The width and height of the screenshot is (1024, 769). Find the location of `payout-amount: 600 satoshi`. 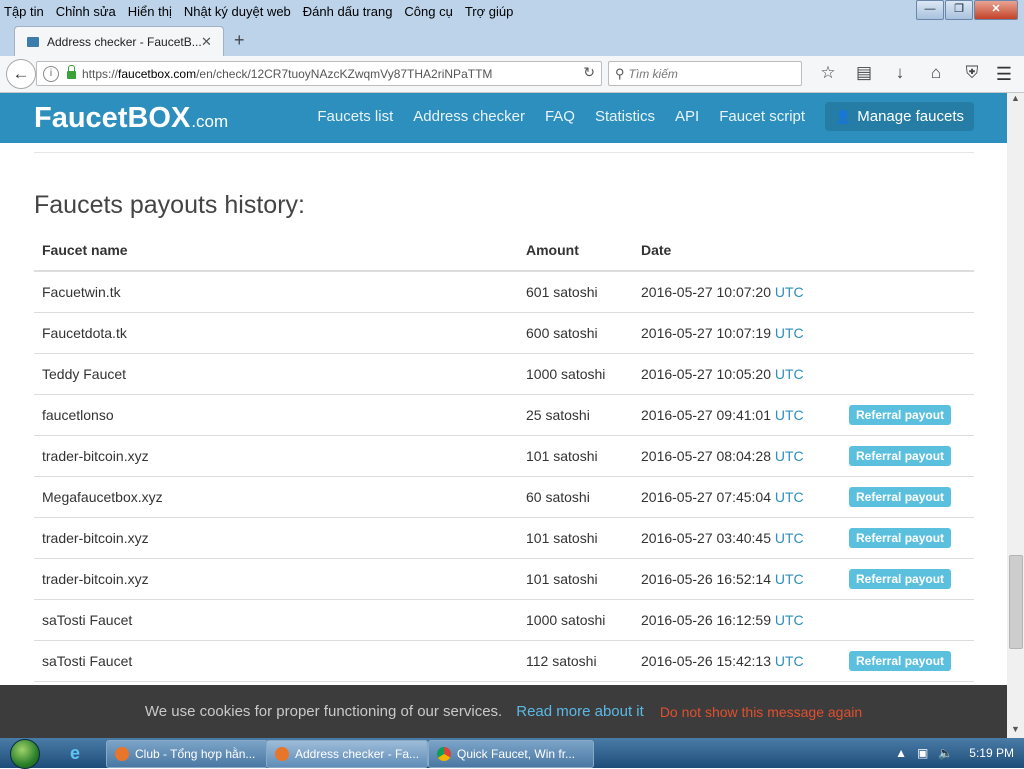

payout-amount: 600 satoshi is located at coordinates (575, 333).